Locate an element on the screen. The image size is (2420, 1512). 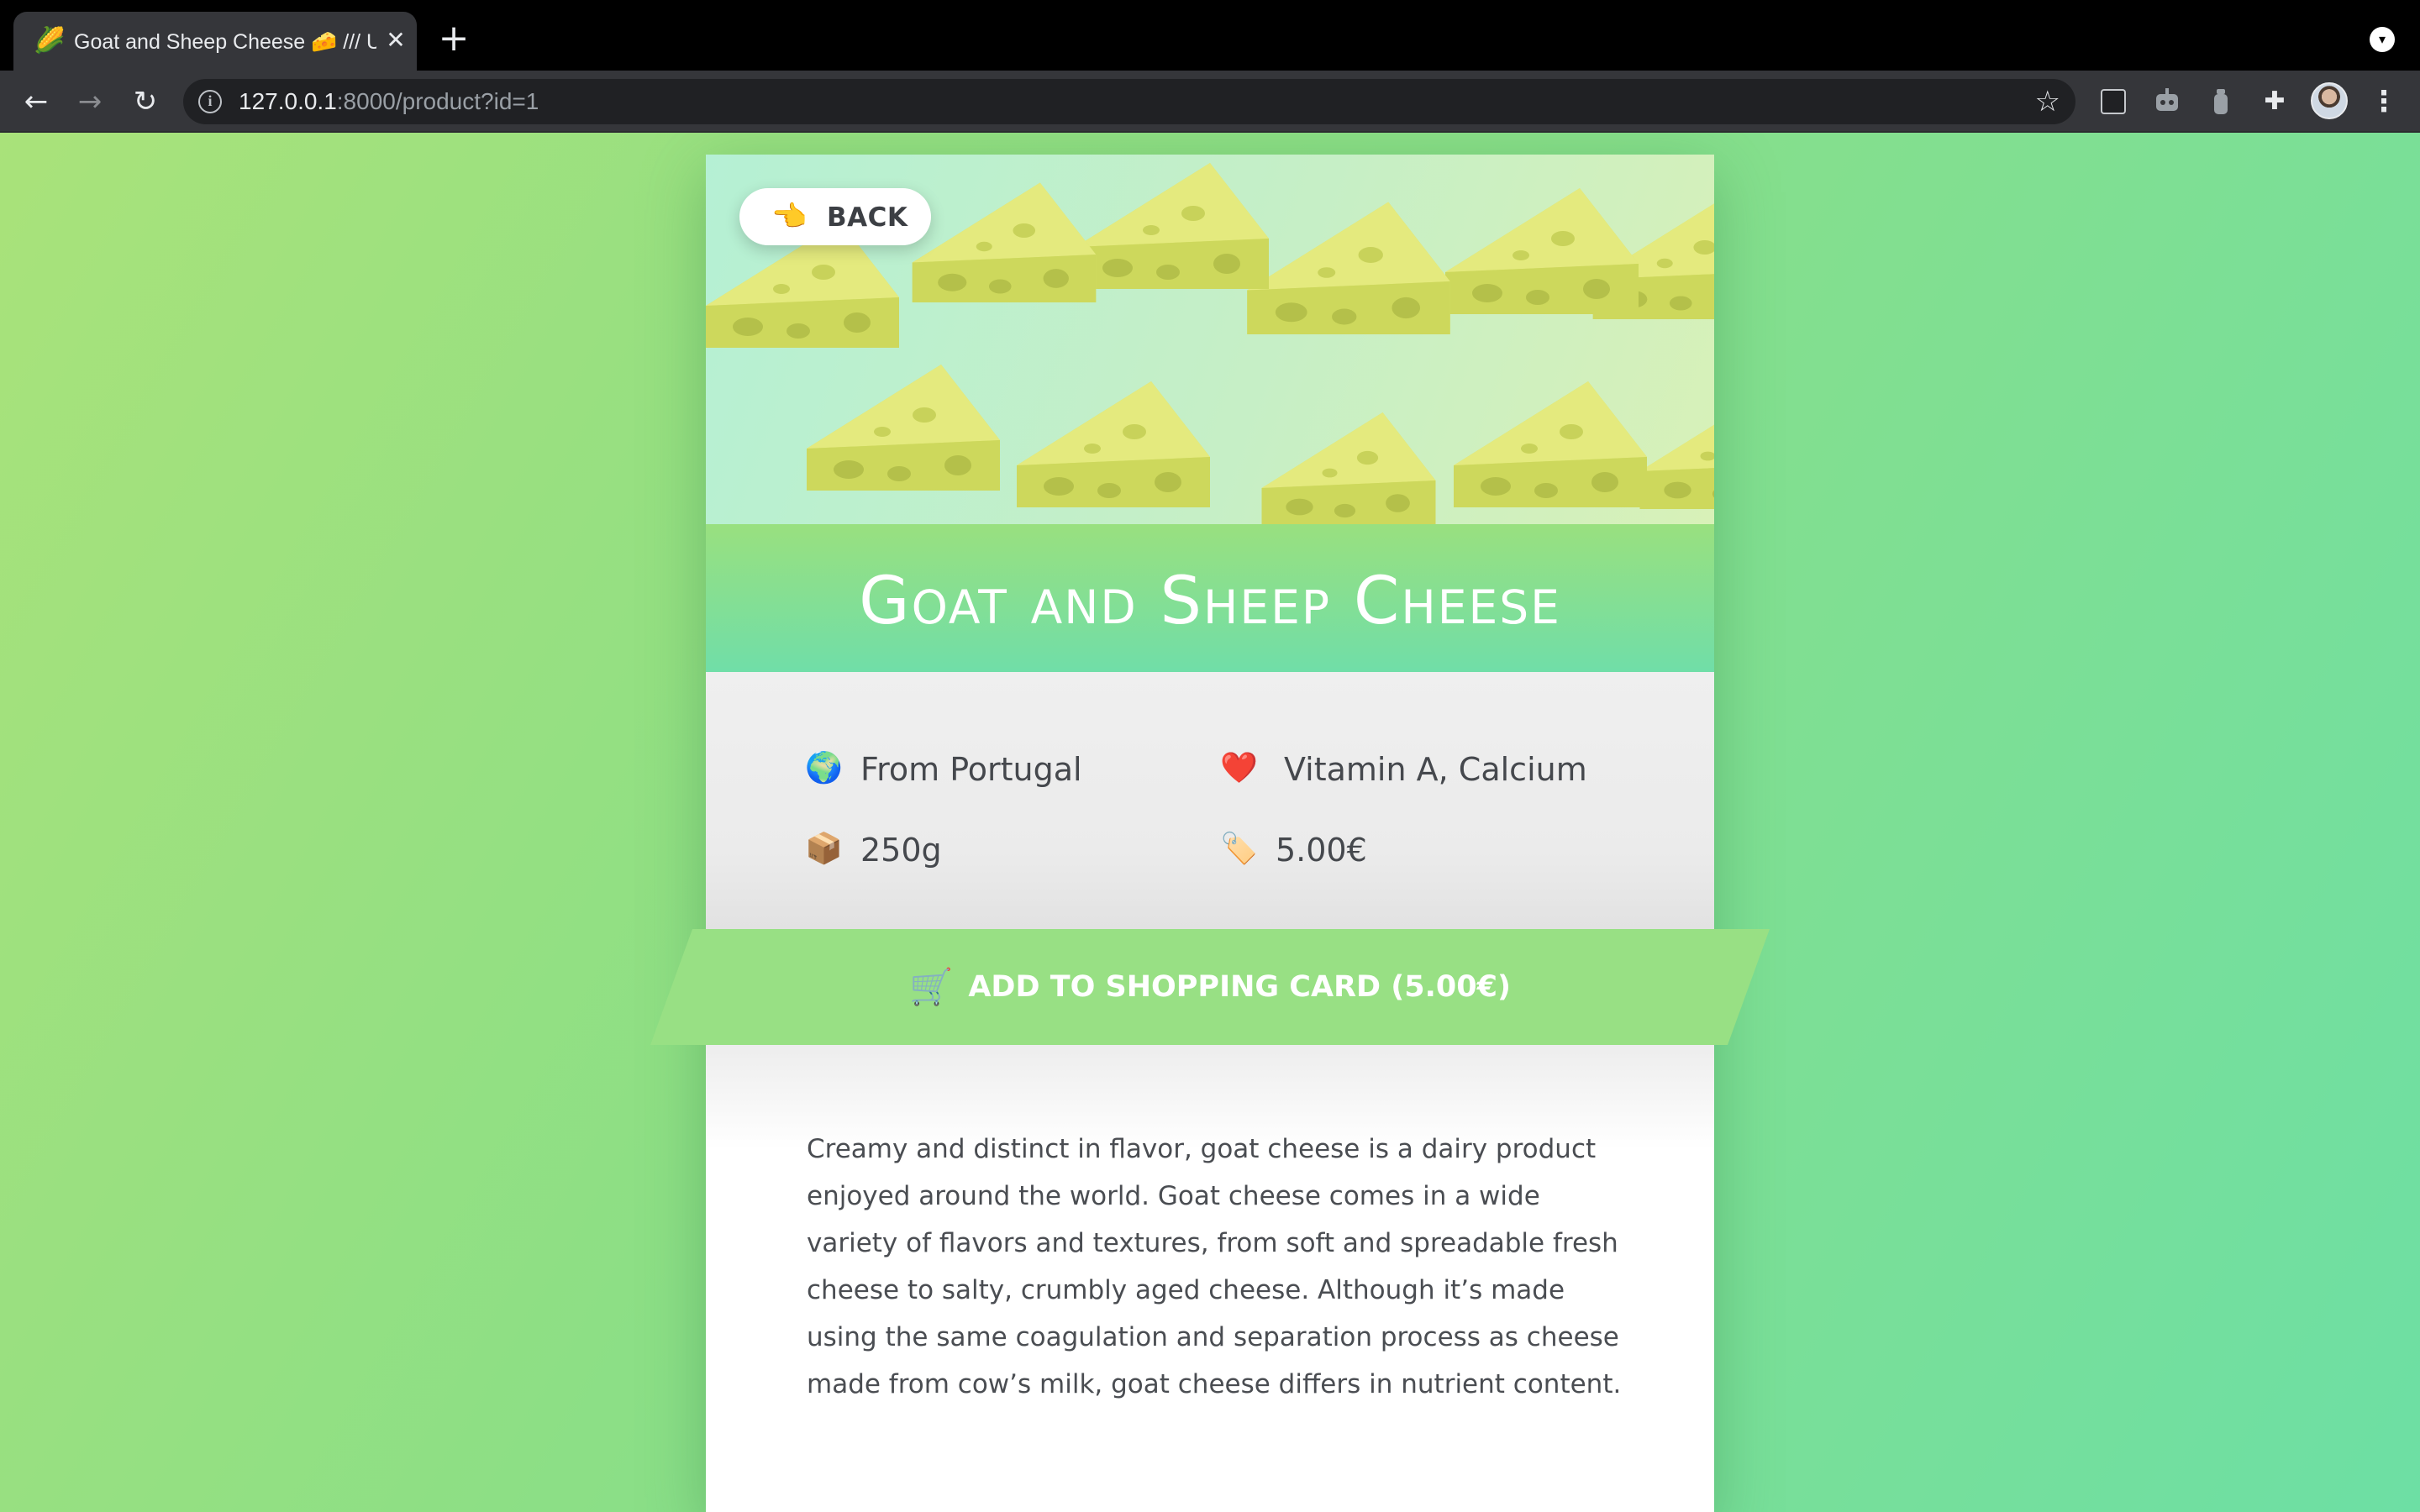
product-title-band: Goat and Sheep Cheese is located at coordinates (1210, 598).